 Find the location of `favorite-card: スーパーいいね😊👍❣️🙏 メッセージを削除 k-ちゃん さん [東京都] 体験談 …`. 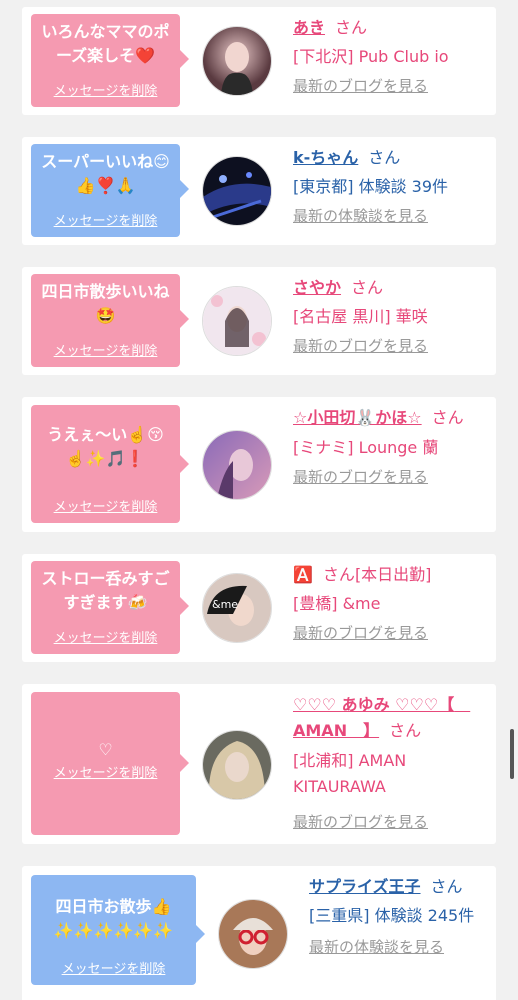

favorite-card: スーパーいいね😊👍❣️🙏 メッセージを削除 k-ちゃん さん [東京都] 体験談 … is located at coordinates (259, 191).